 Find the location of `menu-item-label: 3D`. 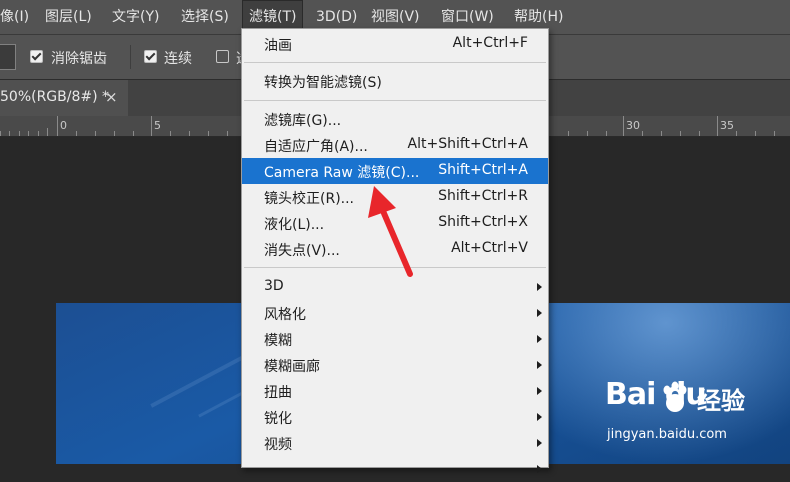

menu-item-label: 3D is located at coordinates (274, 286).